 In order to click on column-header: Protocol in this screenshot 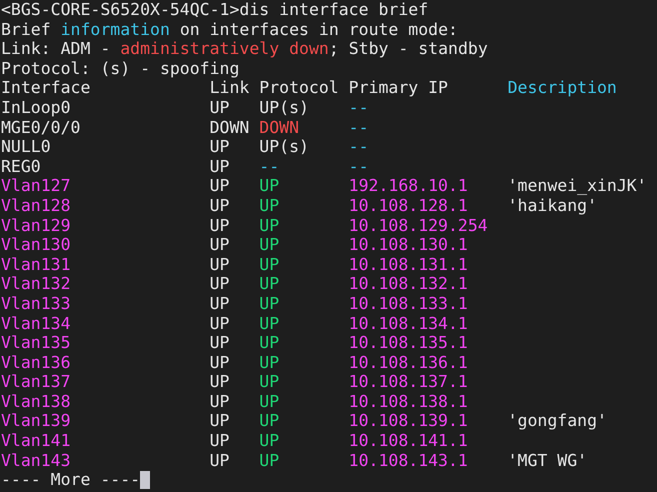, I will do `click(299, 88)`.